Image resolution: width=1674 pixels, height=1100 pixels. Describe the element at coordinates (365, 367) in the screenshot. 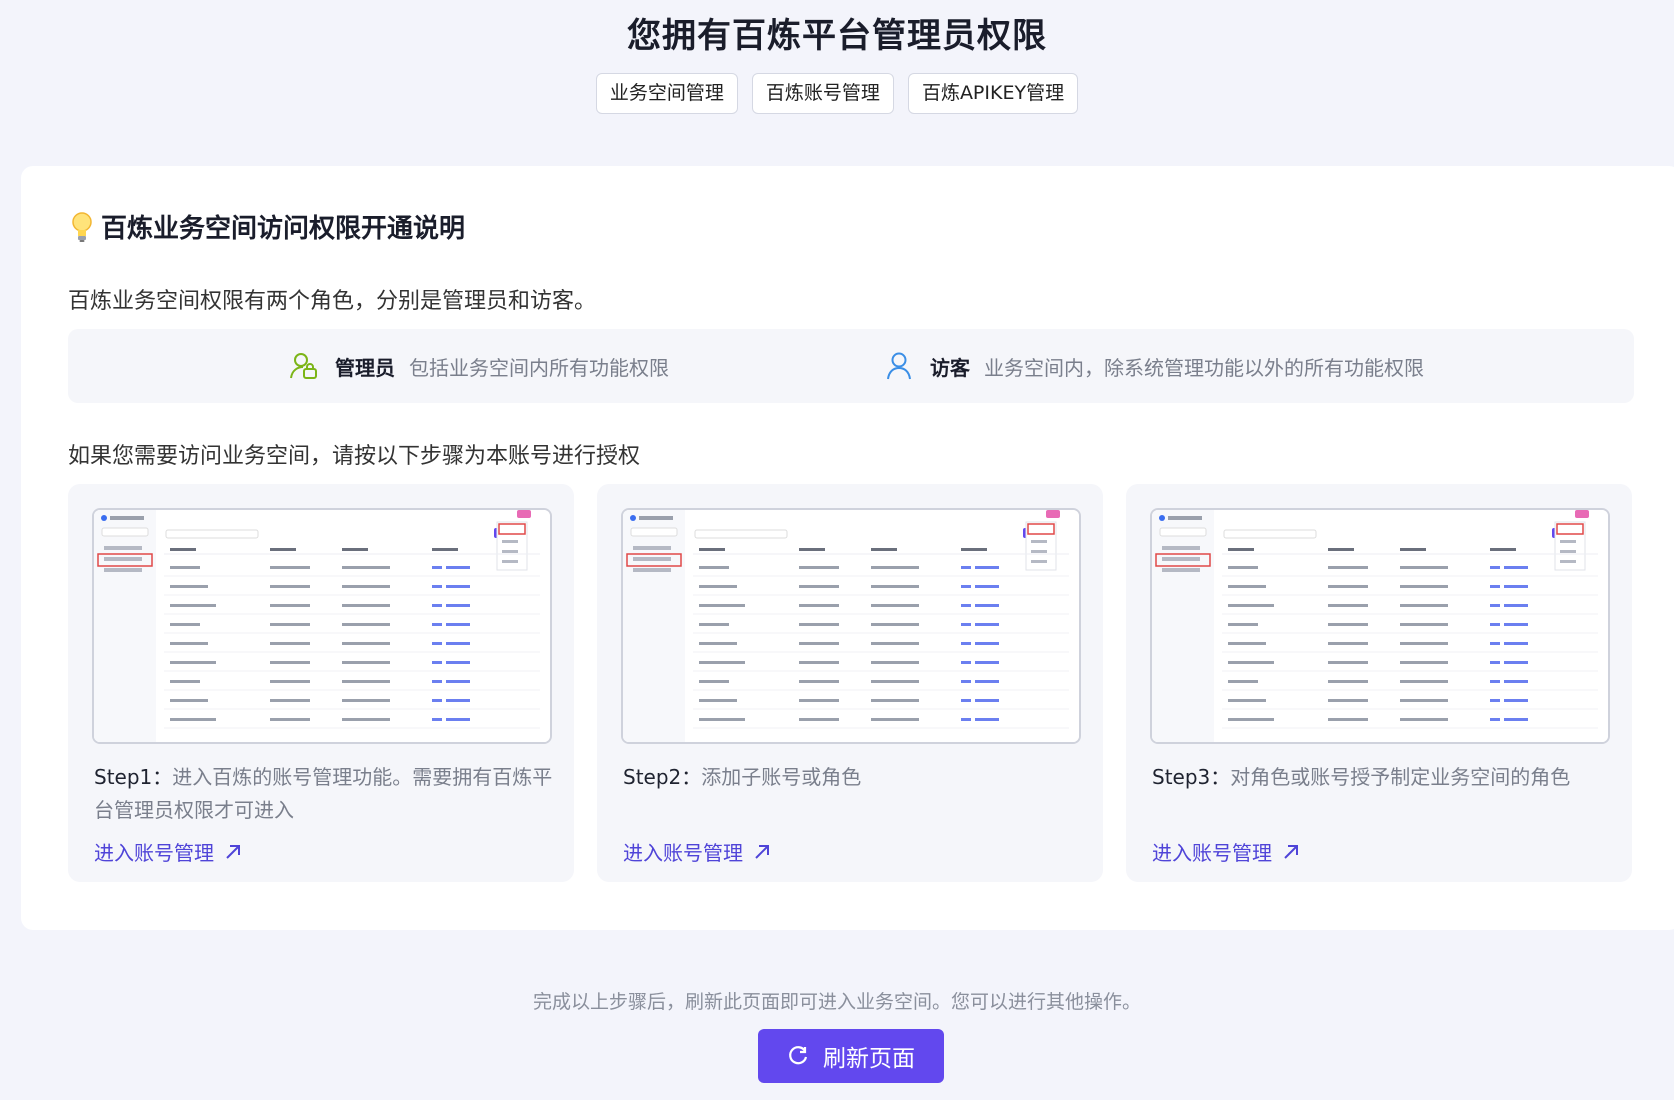

I see `role-admin-name: 管理员` at that location.